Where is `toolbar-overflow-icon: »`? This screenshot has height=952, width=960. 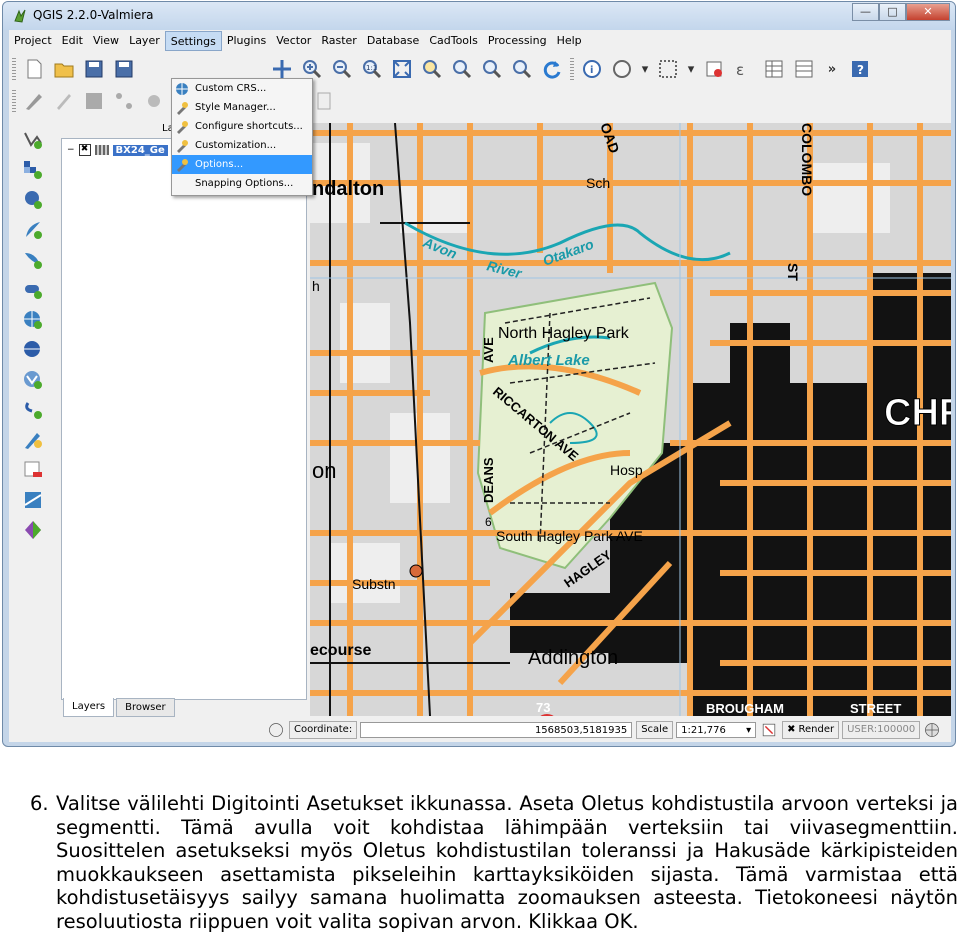 toolbar-overflow-icon: » is located at coordinates (832, 69).